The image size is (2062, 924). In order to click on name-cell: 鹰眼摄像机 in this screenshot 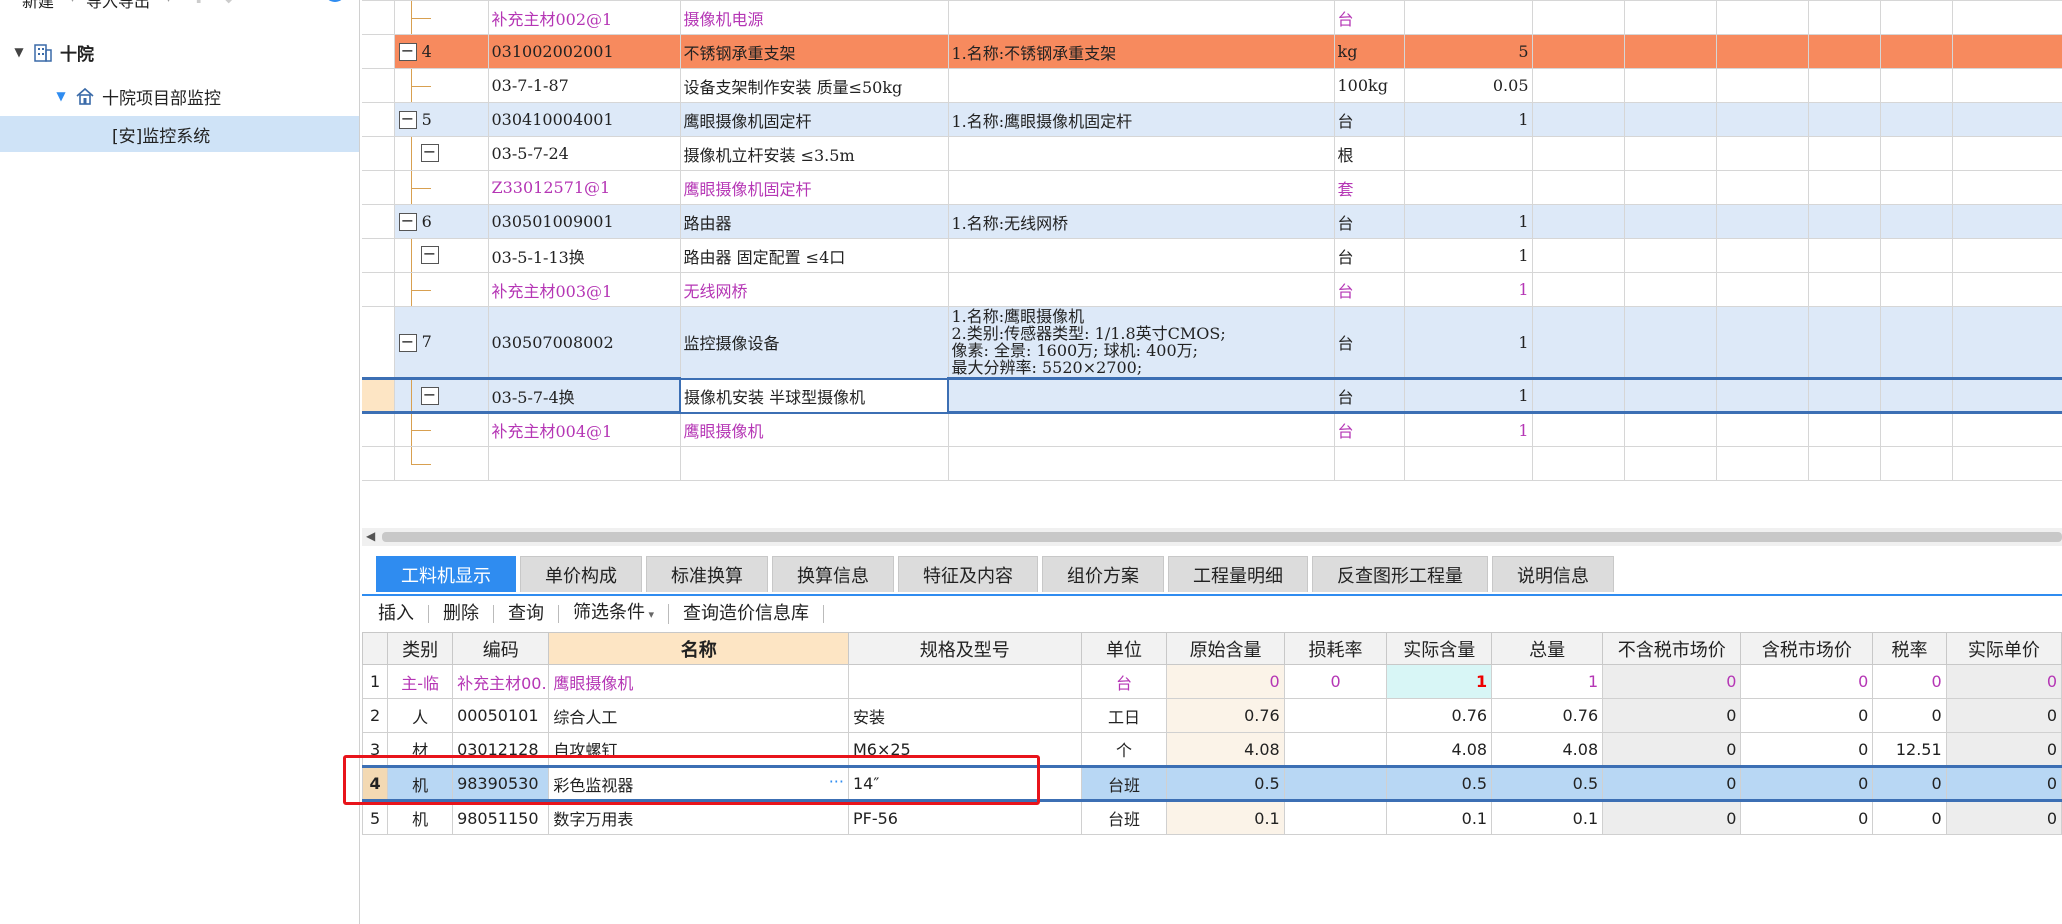, I will do `click(698, 681)`.